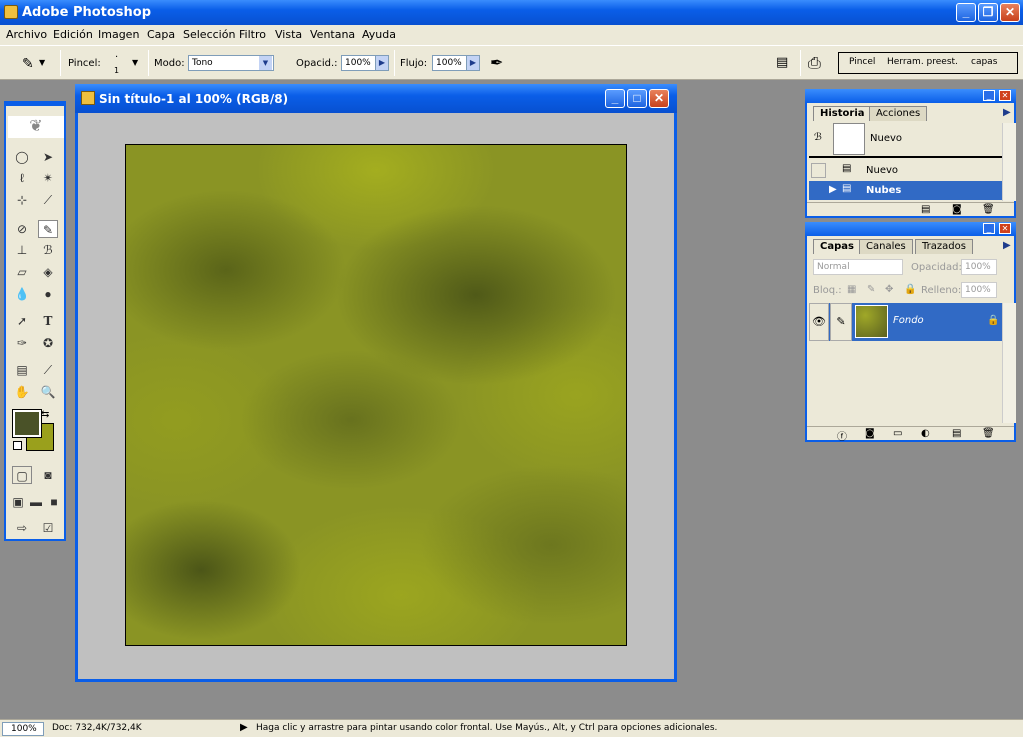 This screenshot has width=1023, height=737. I want to click on tab-acciones: Acciones, so click(898, 113).